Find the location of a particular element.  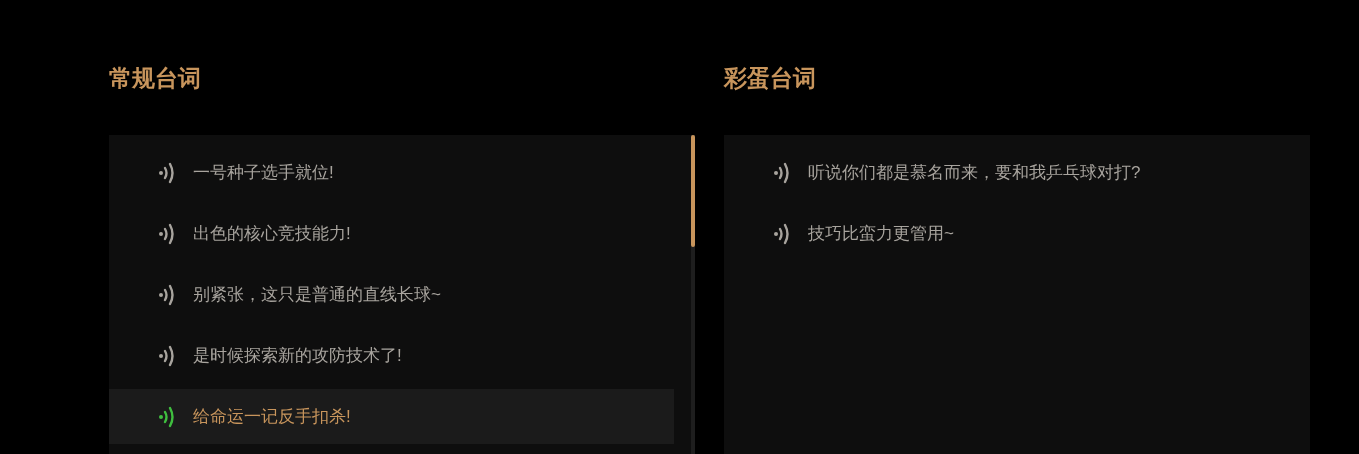

voice-line-item: 出色的核心竞技能力! is located at coordinates (391, 233).